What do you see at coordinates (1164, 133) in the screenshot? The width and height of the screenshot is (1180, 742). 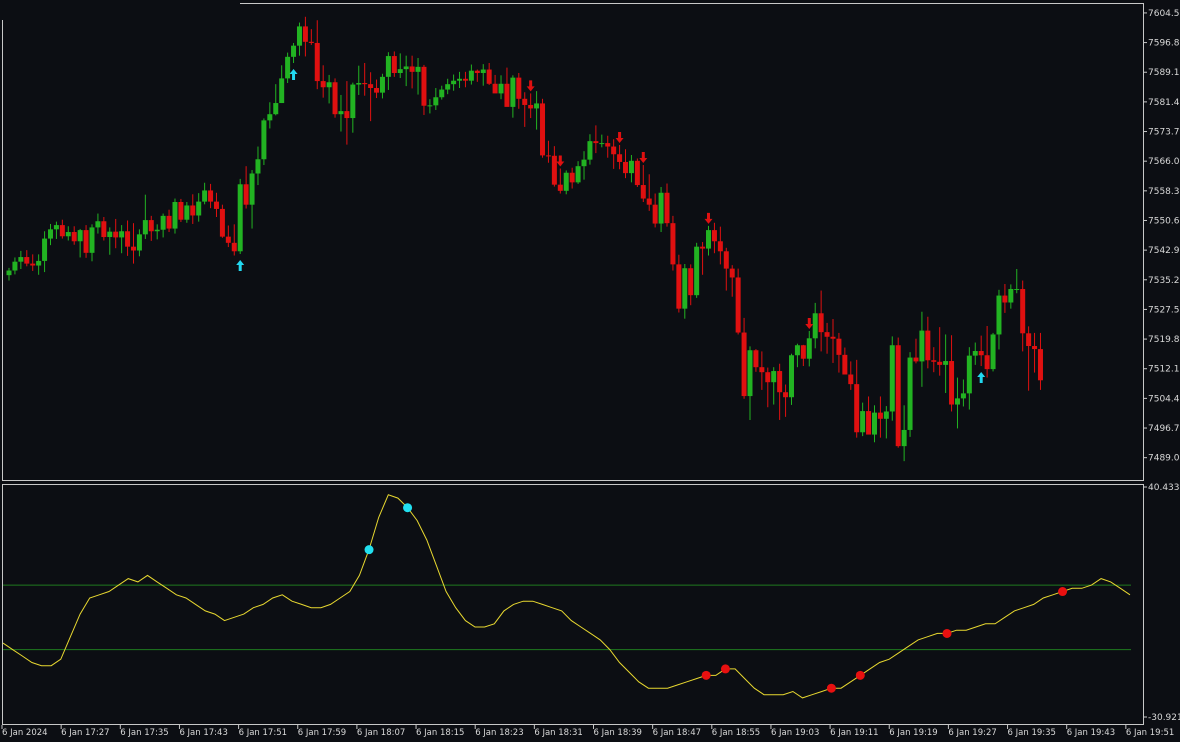 I see `price-tick-label: 7573.70` at bounding box center [1164, 133].